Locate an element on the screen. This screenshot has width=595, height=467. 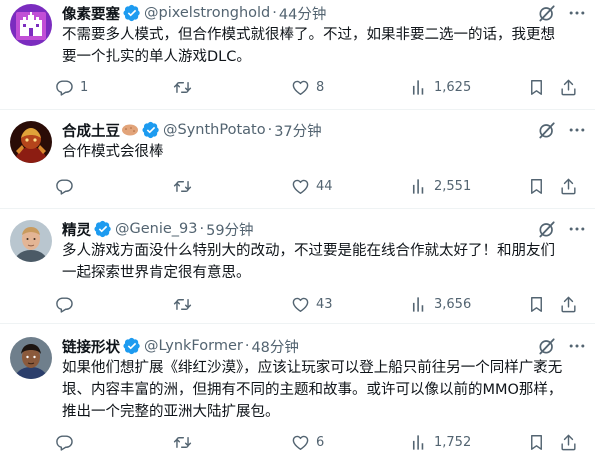
reply-count: 1 is located at coordinates (84, 87).